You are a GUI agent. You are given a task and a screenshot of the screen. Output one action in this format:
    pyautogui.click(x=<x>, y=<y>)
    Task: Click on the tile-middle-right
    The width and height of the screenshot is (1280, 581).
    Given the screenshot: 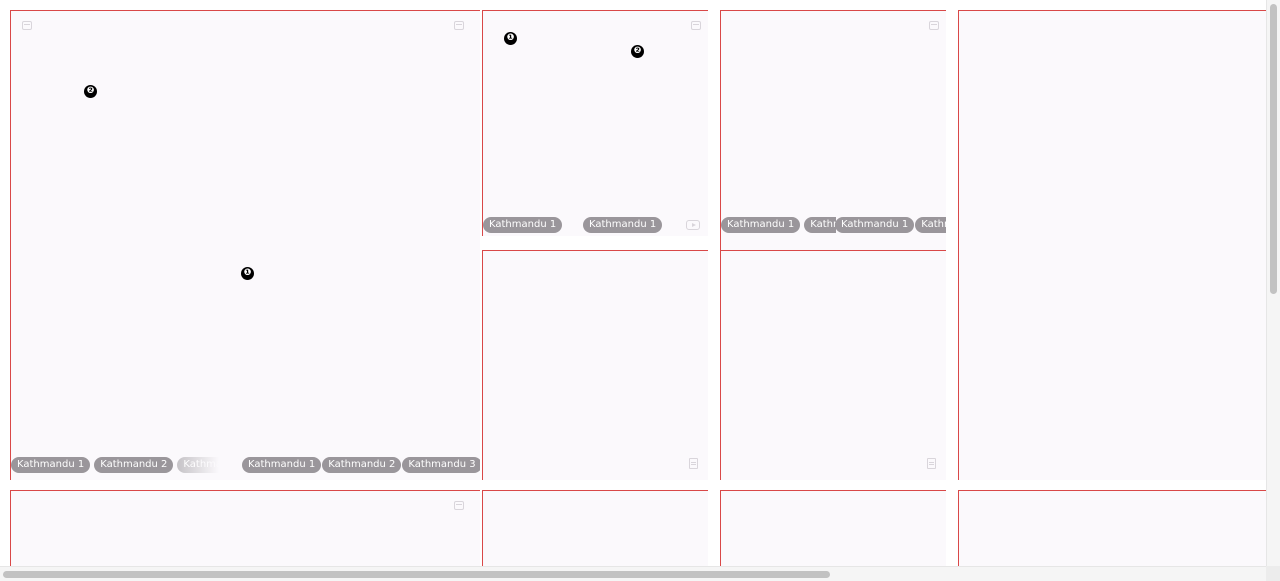 What is the action you would take?
    pyautogui.click(x=833, y=365)
    